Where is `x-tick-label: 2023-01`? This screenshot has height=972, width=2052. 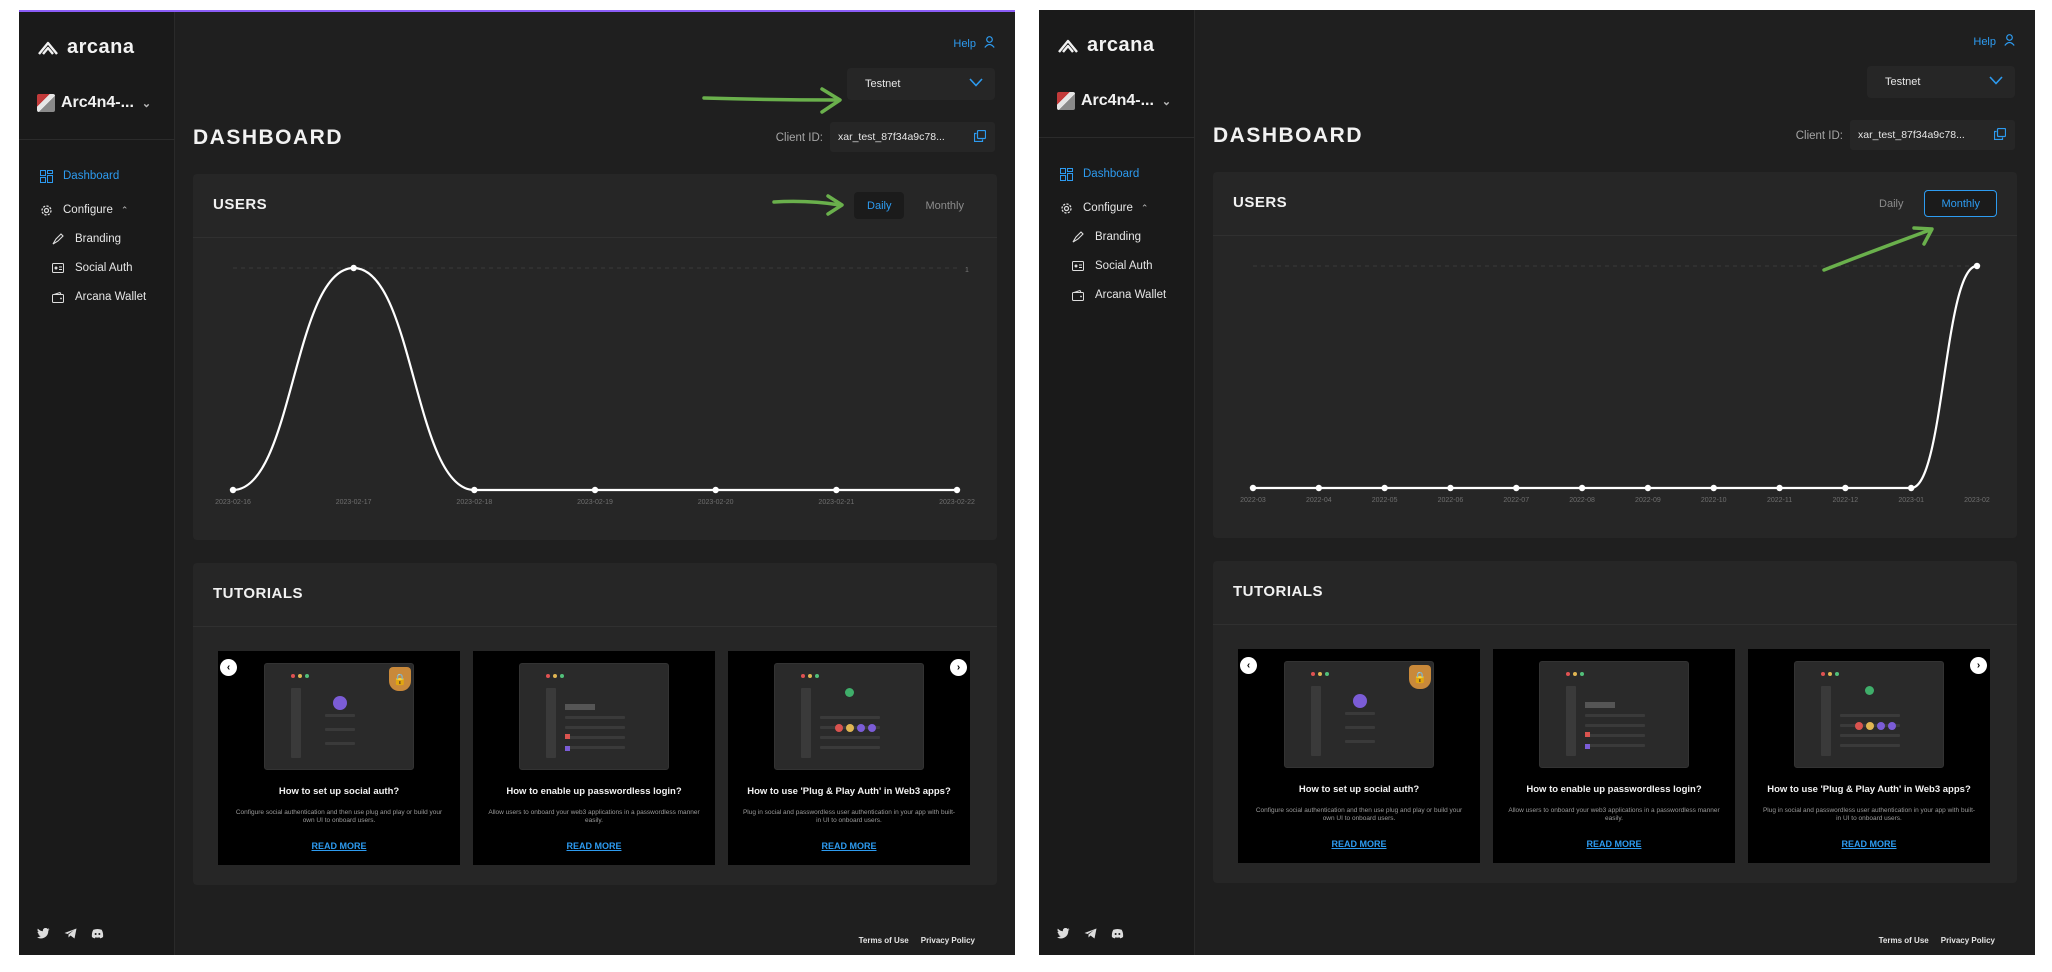
x-tick-label: 2023-01 is located at coordinates (1911, 500).